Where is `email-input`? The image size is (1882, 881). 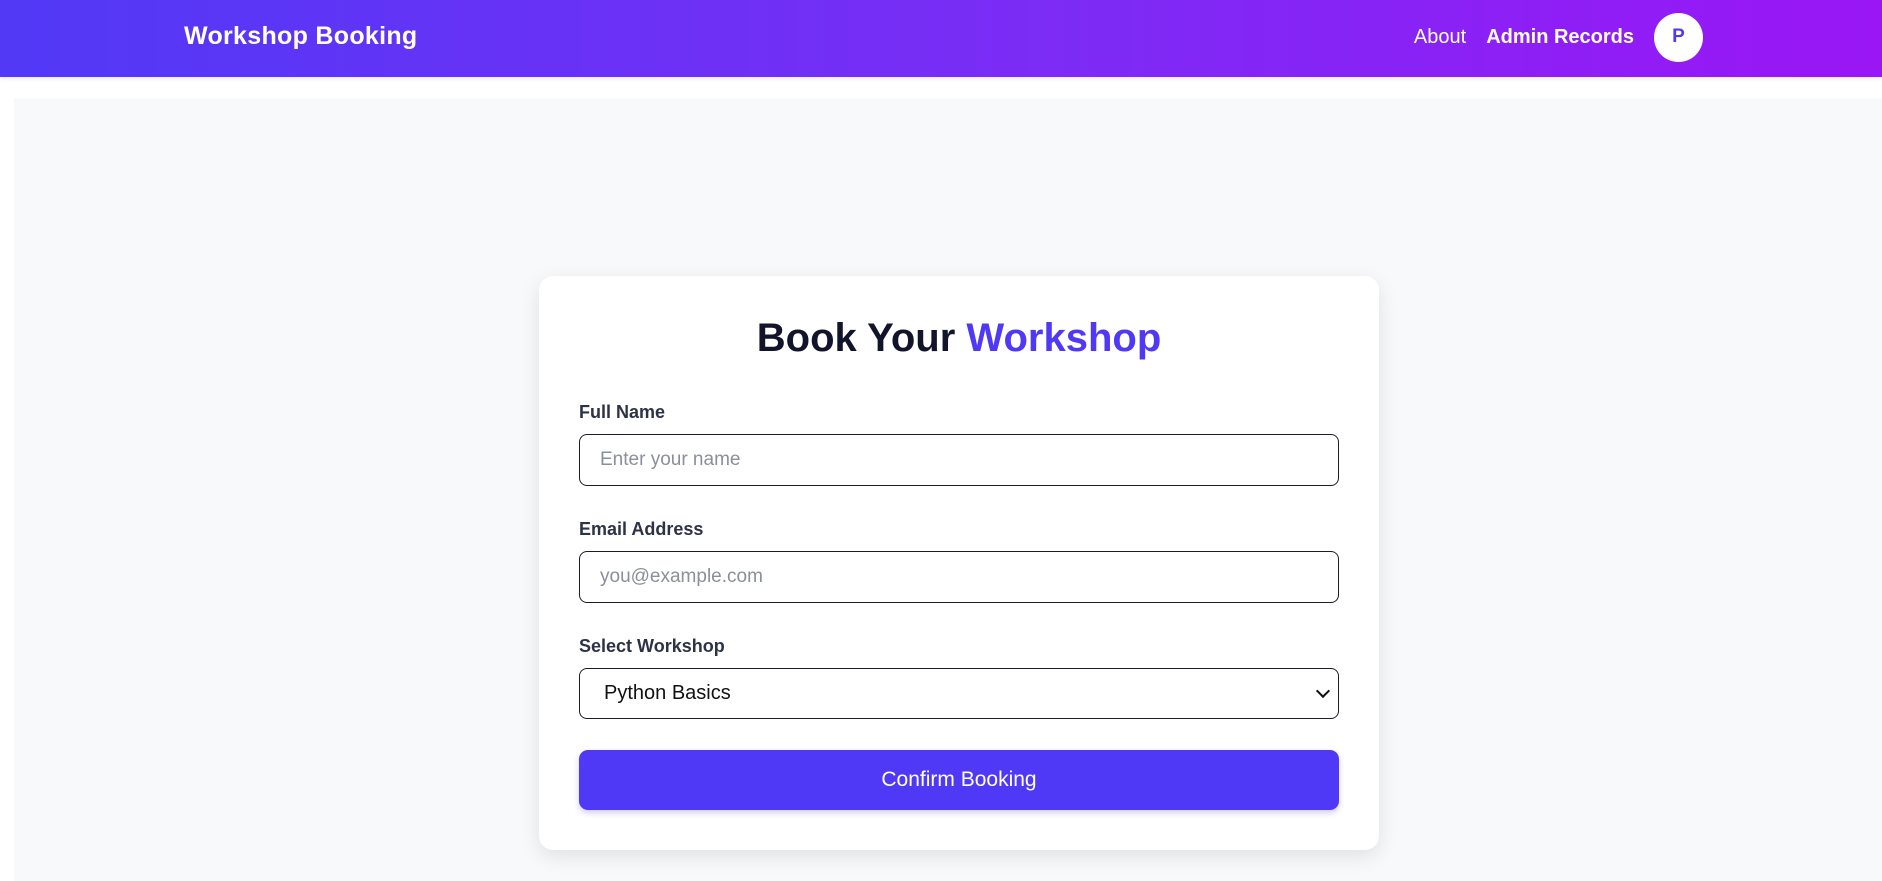
email-input is located at coordinates (959, 577).